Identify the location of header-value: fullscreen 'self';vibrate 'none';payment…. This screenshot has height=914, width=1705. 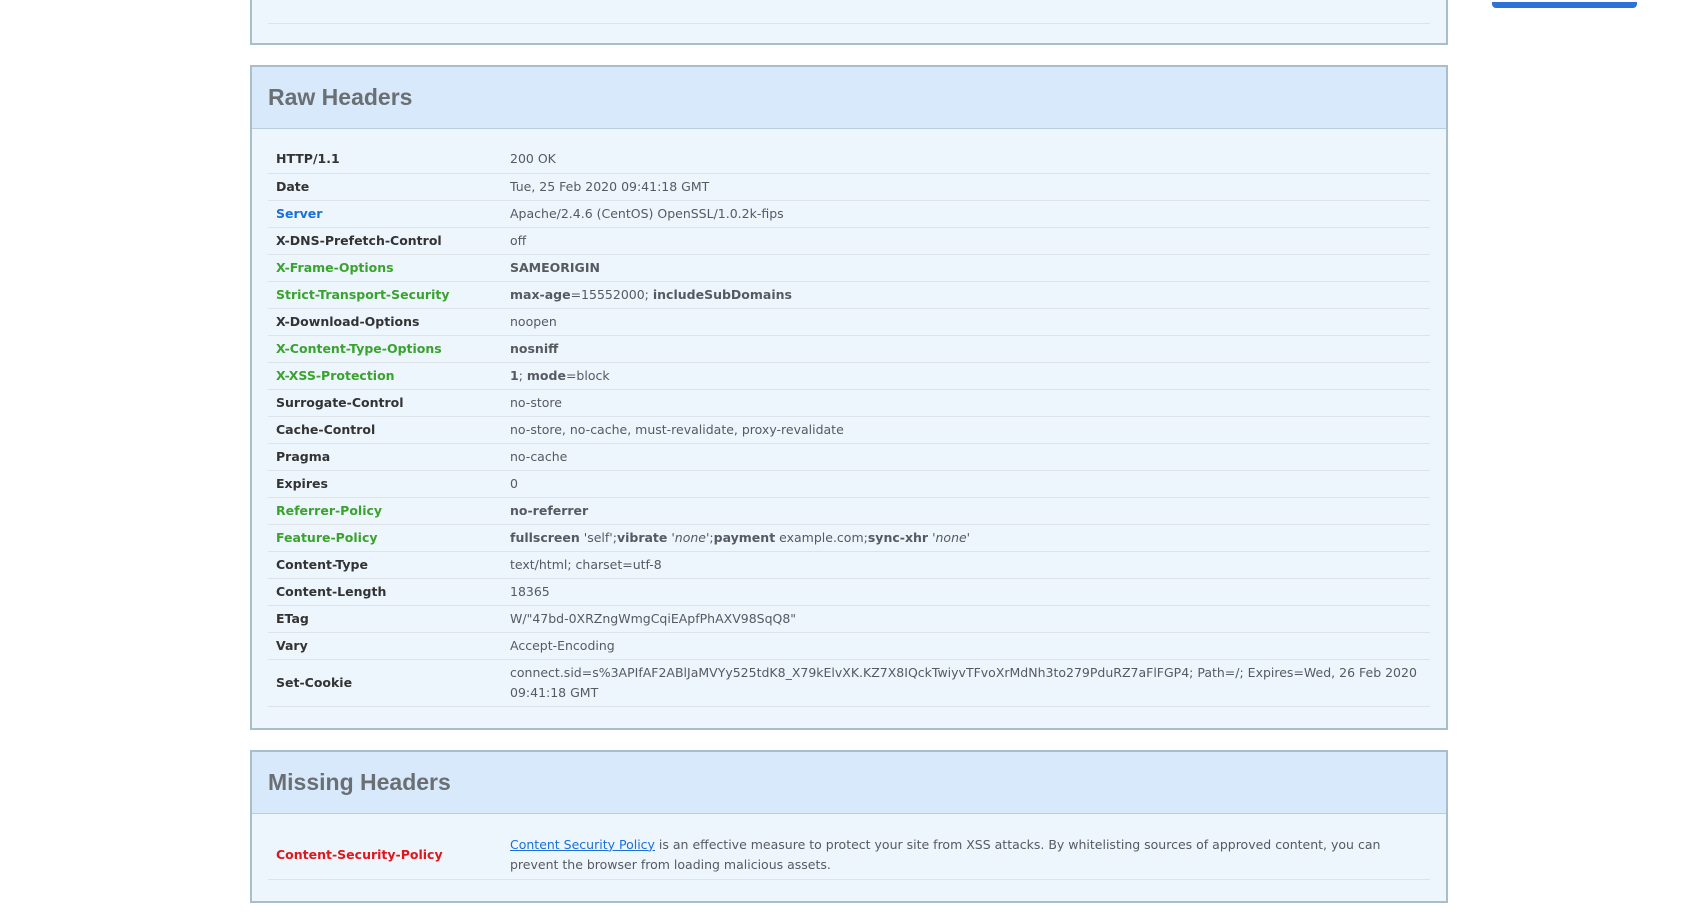
(966, 538).